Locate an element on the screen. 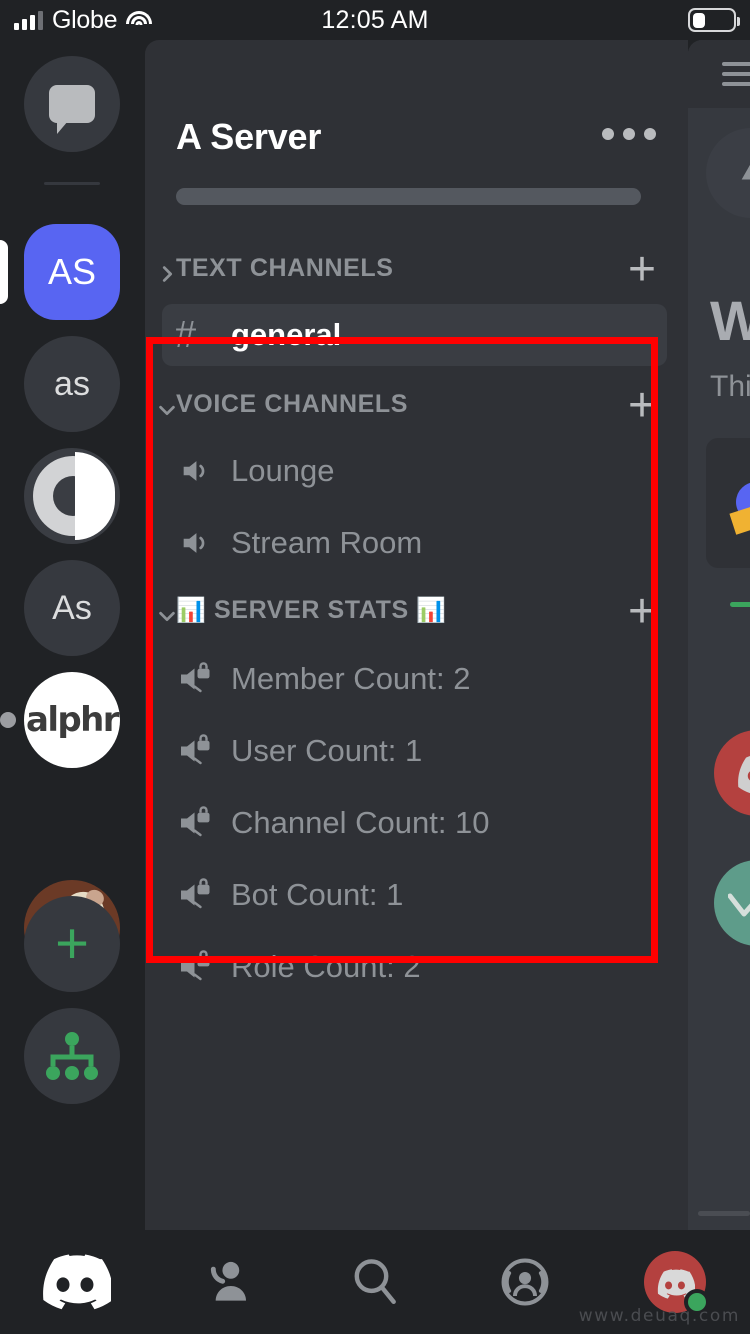 The height and width of the screenshot is (1334, 750). chevron-right-icon is located at coordinates (167, 274).